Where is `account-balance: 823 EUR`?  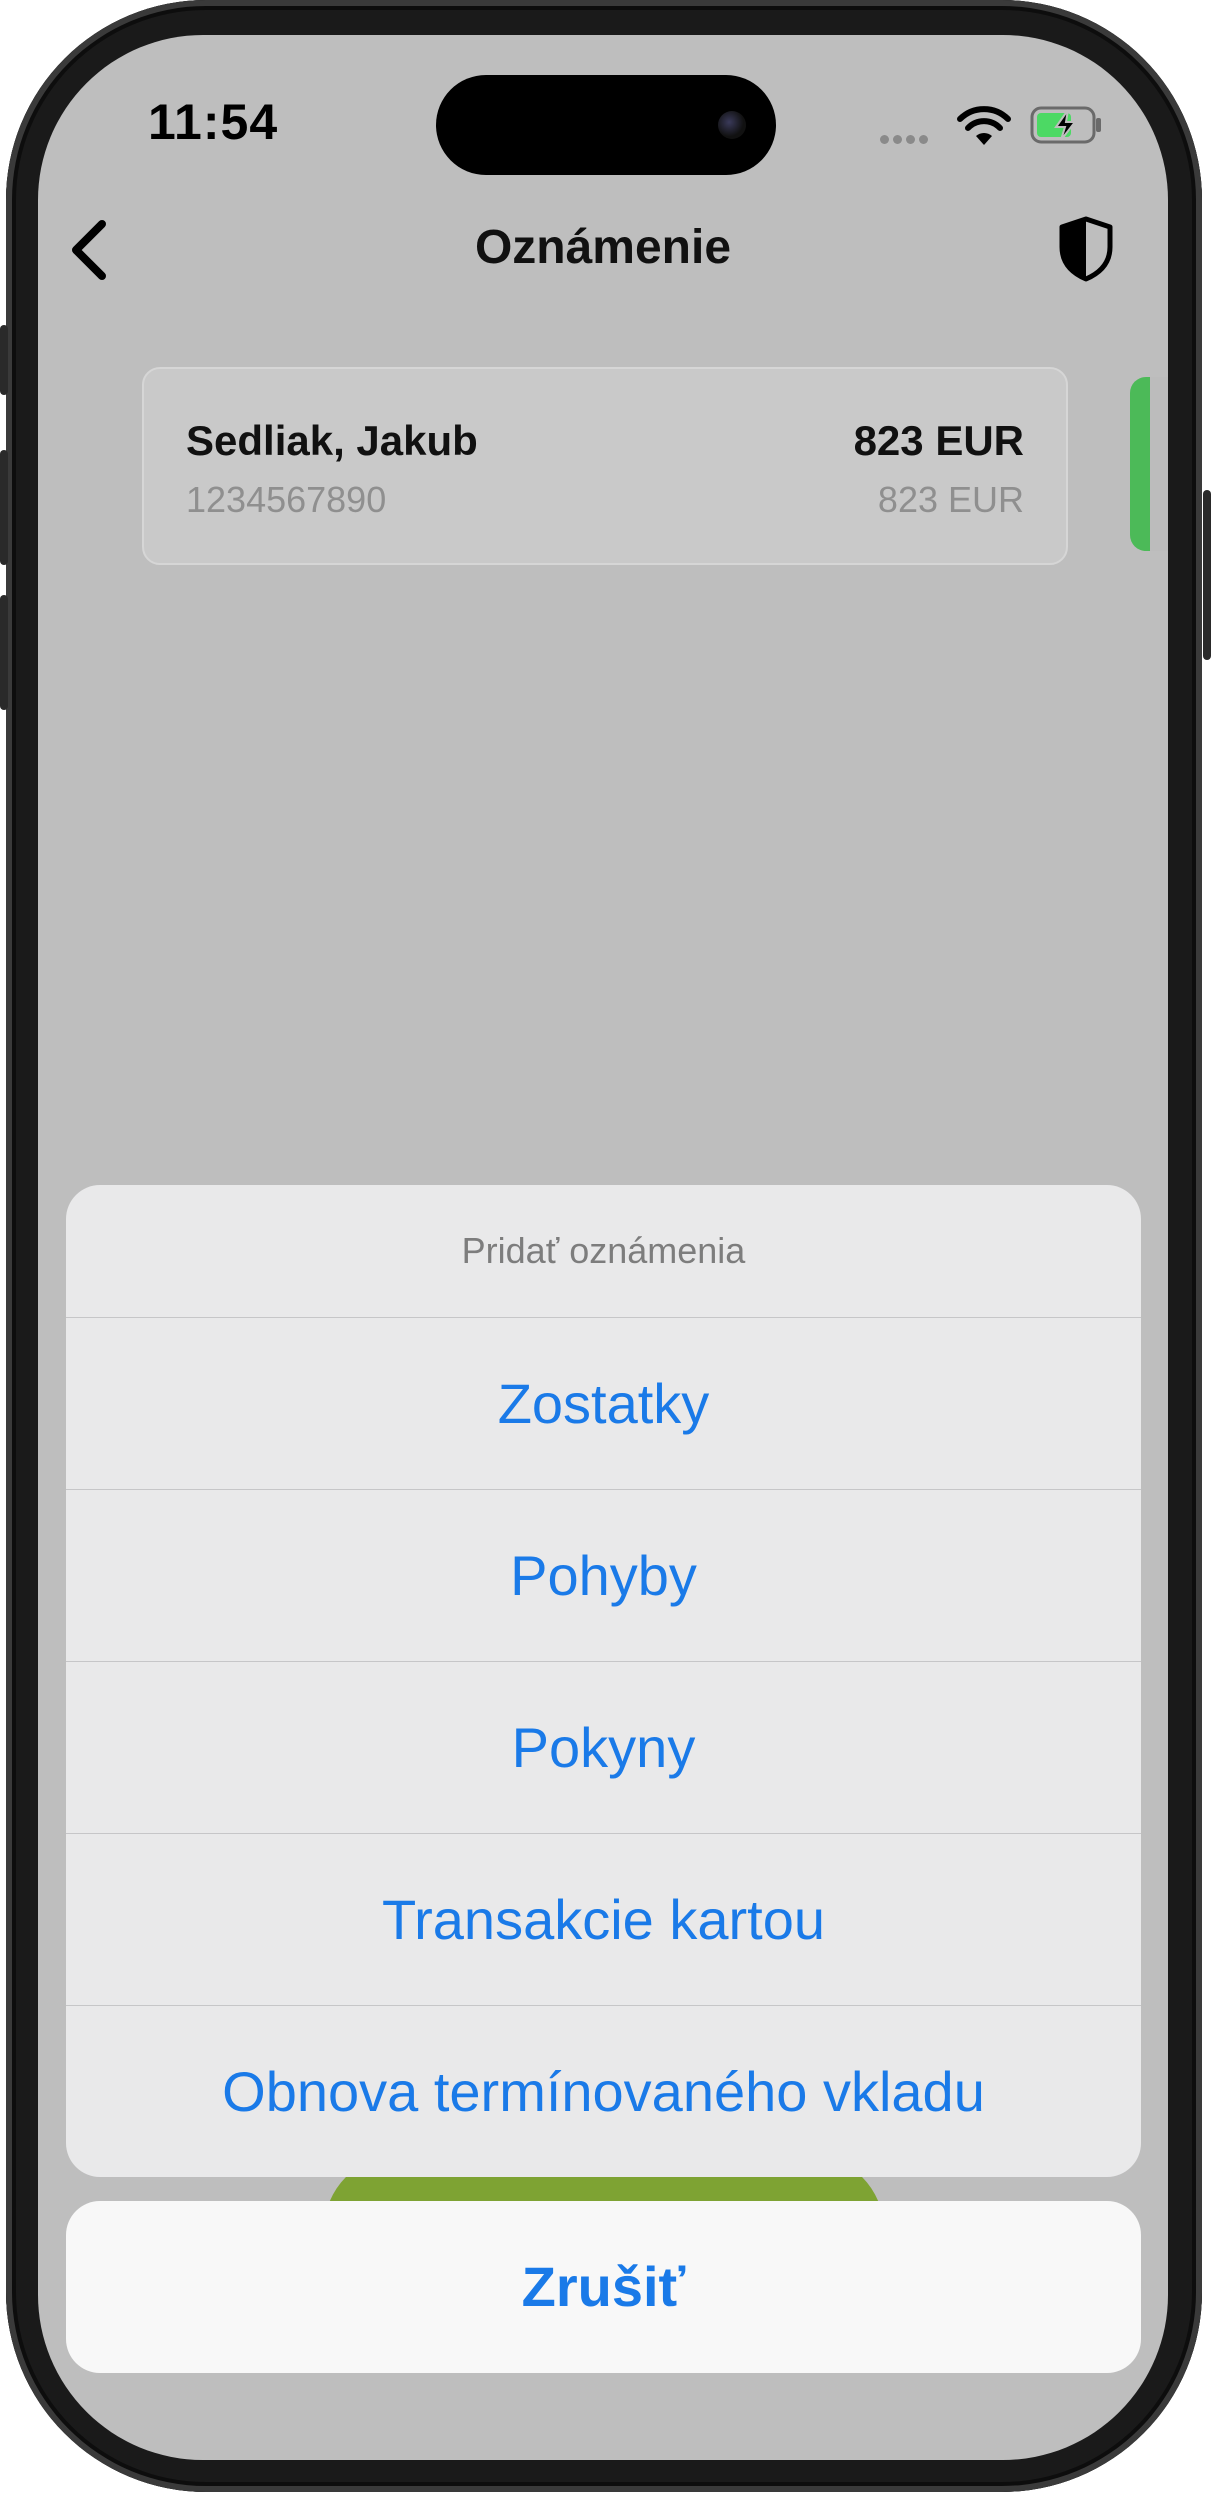 account-balance: 823 EUR is located at coordinates (938, 440).